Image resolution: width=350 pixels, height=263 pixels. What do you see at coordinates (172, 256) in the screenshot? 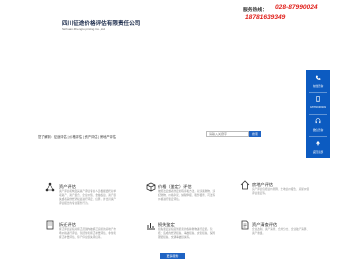
I see `more-services-button: 更多服务` at bounding box center [172, 256].